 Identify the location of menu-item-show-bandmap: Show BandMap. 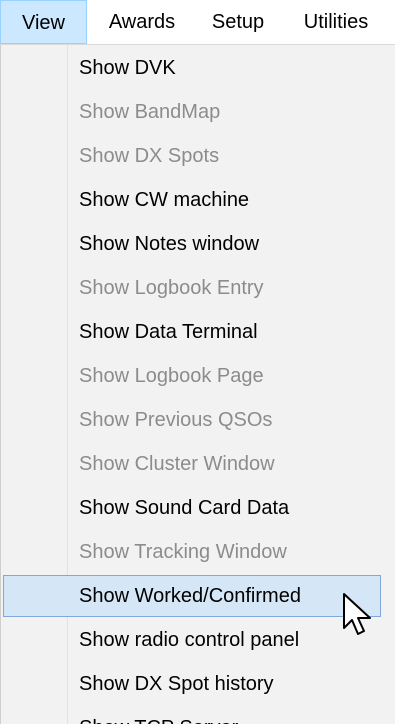
(192, 112).